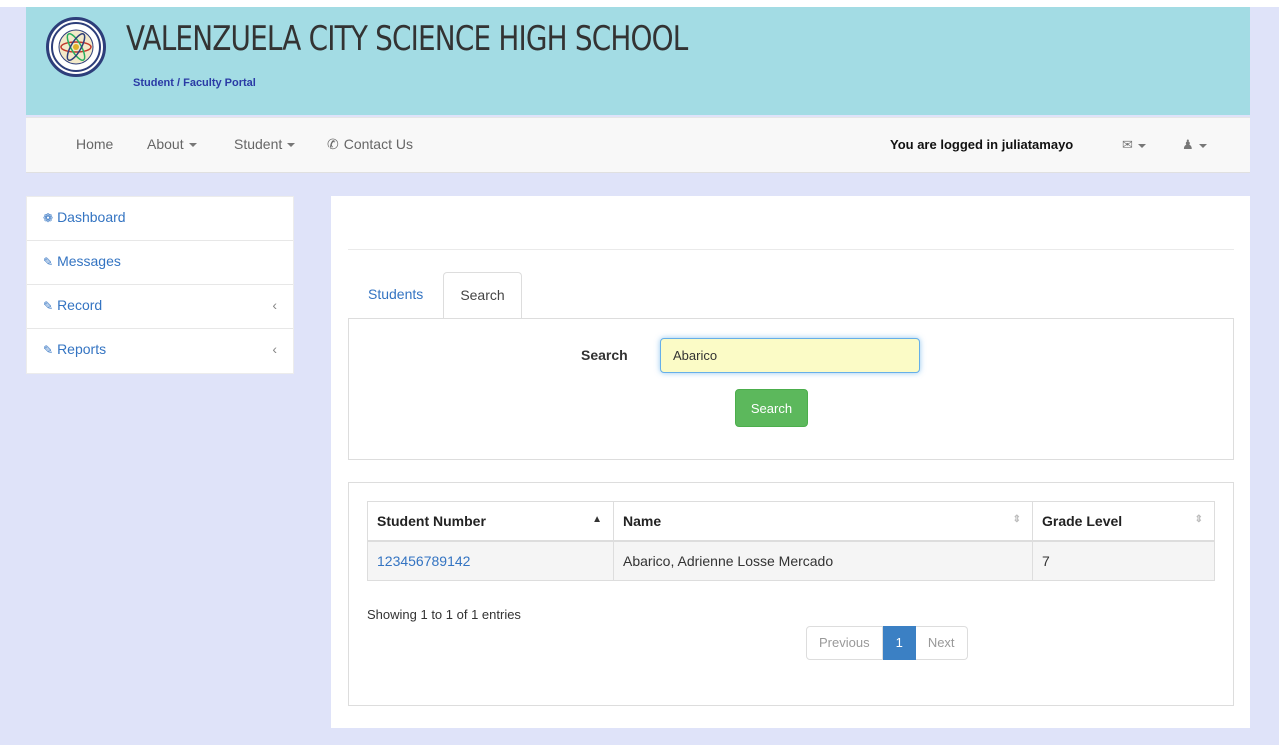  What do you see at coordinates (423, 561) in the screenshot?
I see `student-number-link: 123456789142` at bounding box center [423, 561].